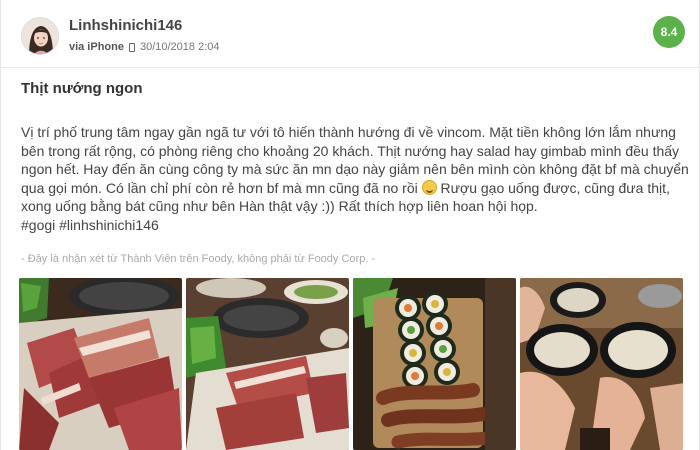 The width and height of the screenshot is (700, 450). I want to click on review-meta: via iPhone 30/10/2018 2:04, so click(144, 47).